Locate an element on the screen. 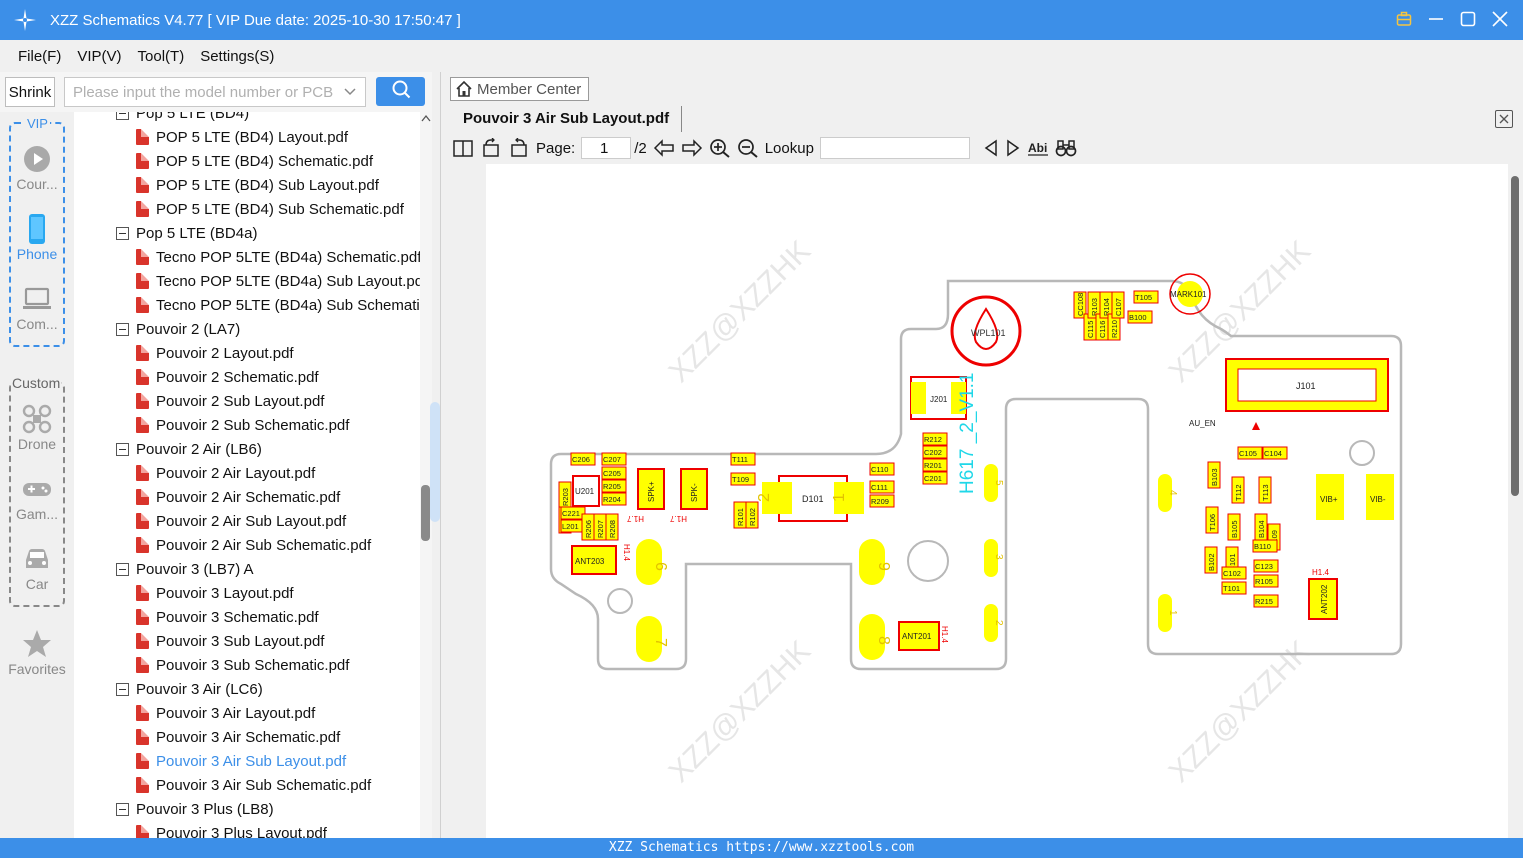 The image size is (1523, 858). next-page-icon is located at coordinates (692, 148).